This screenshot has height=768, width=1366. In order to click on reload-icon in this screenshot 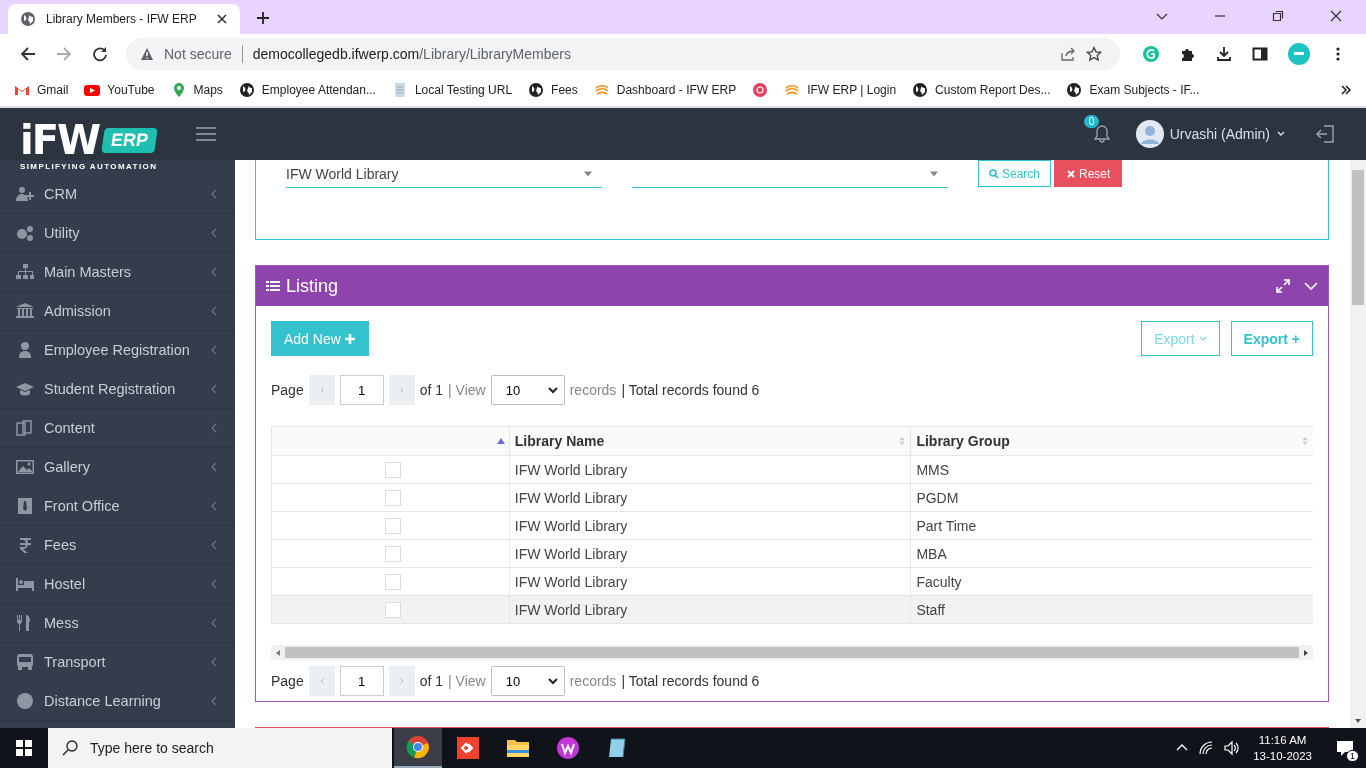, I will do `click(100, 54)`.